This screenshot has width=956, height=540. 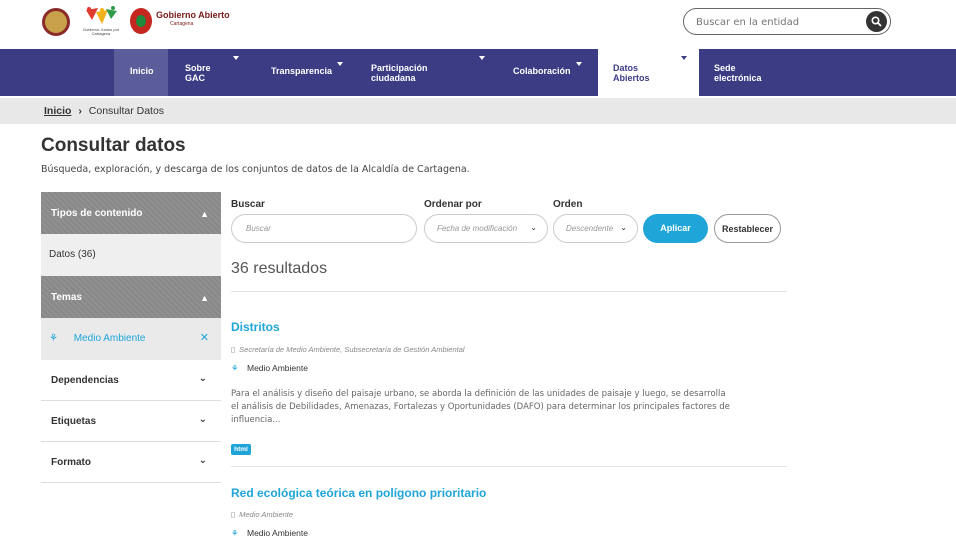 I want to click on sidebar-item-datos: Datos (36), so click(x=131, y=255).